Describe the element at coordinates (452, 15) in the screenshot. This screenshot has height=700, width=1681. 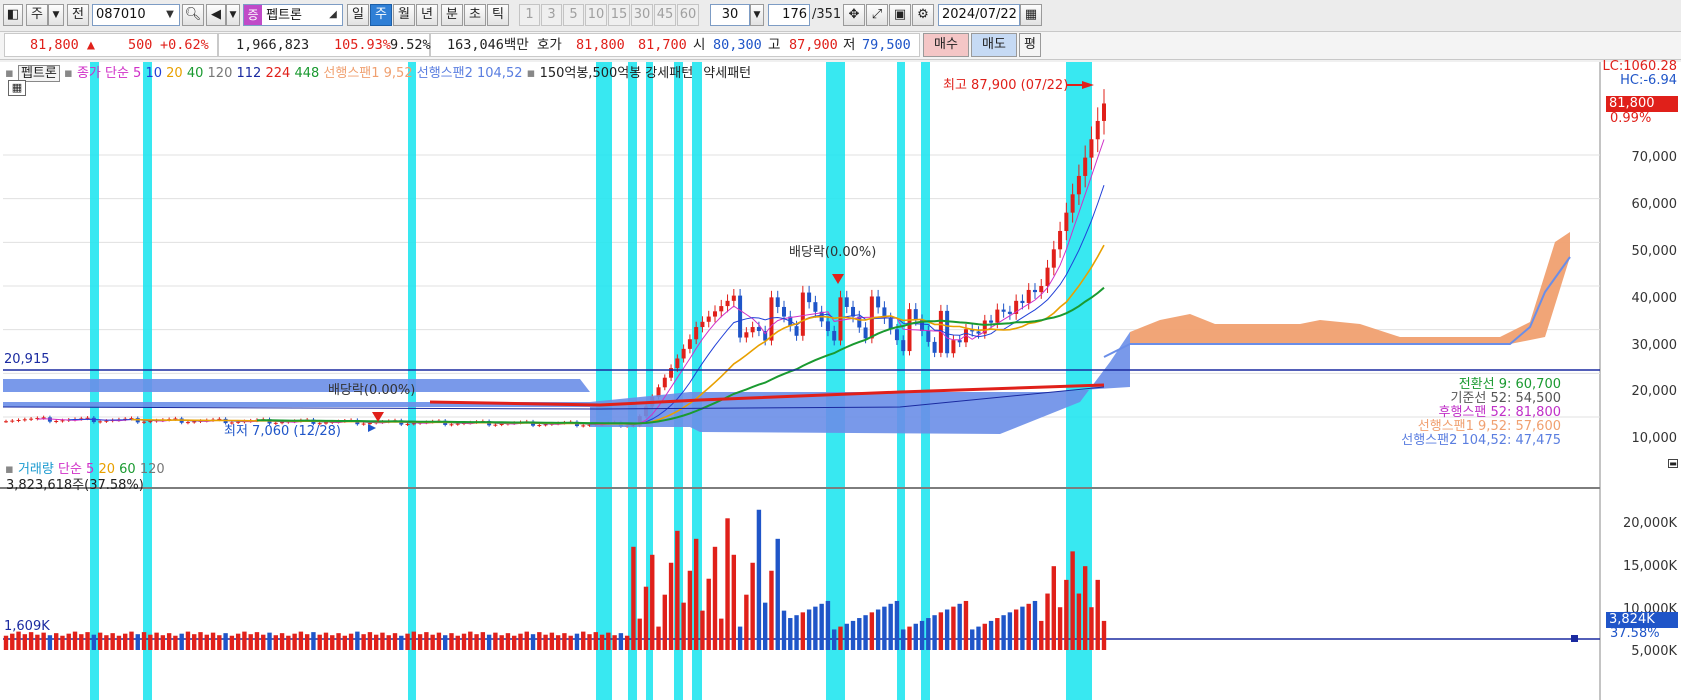
I see `period-tab-4: 분` at that location.